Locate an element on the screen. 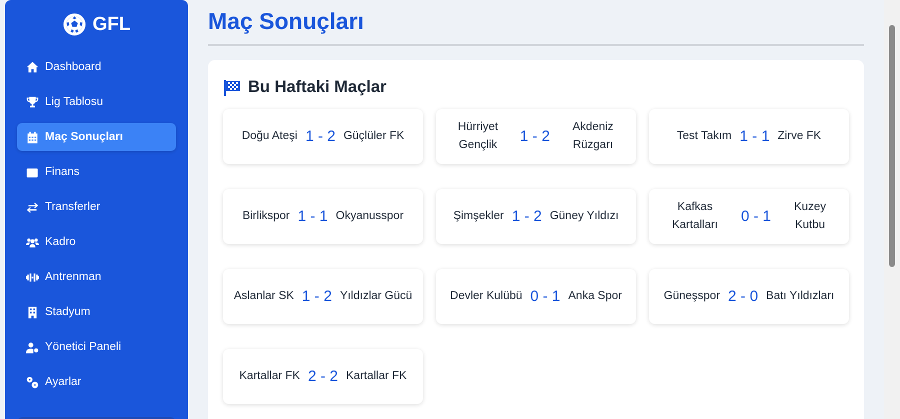 The width and height of the screenshot is (900, 419). users-icon is located at coordinates (32, 242).